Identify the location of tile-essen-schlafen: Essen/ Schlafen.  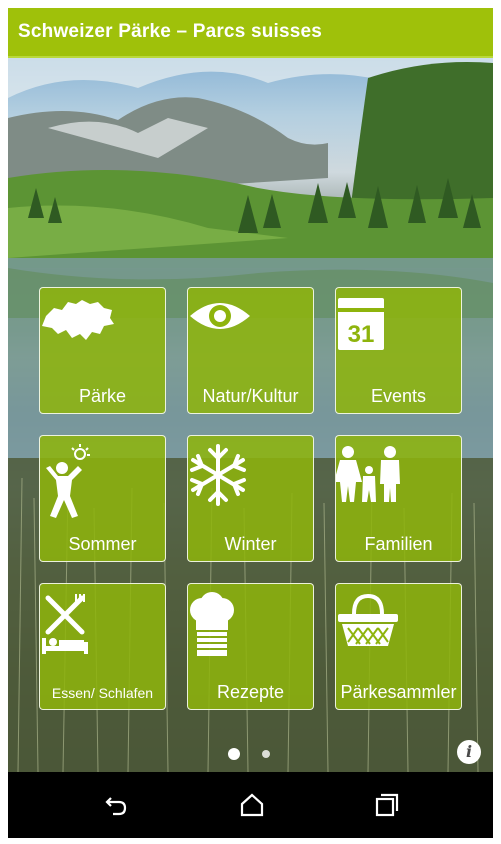
(102, 646).